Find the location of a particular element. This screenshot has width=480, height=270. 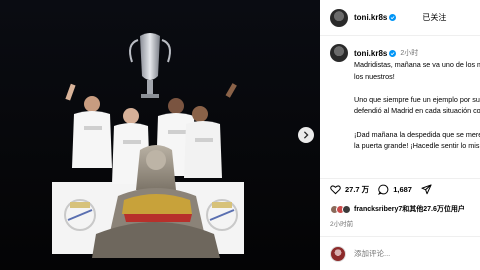

comment-input is located at coordinates (409, 253).